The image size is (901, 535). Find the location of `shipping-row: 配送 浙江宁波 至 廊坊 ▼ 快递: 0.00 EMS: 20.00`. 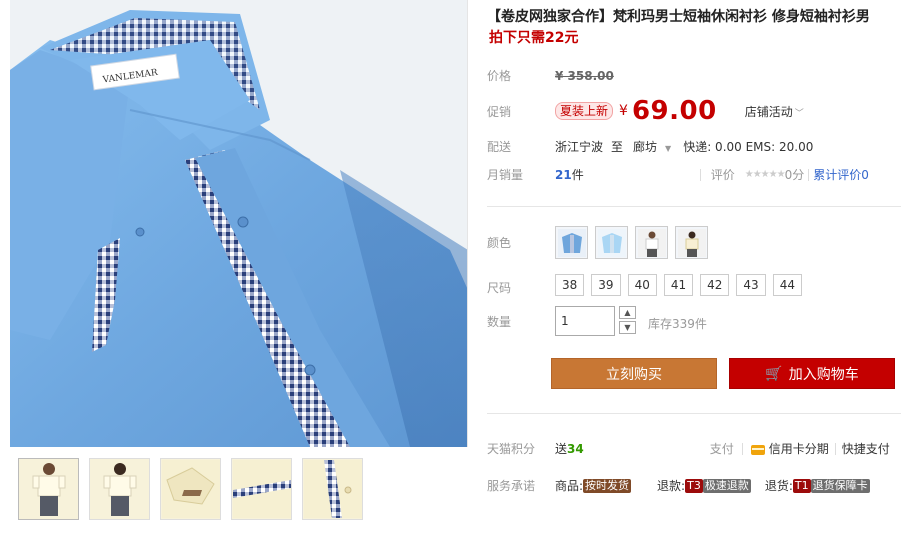

shipping-row: 配送 浙江宁波 至 廊坊 ▼ 快递: 0.00 EMS: 20.00 is located at coordinates (650, 146).